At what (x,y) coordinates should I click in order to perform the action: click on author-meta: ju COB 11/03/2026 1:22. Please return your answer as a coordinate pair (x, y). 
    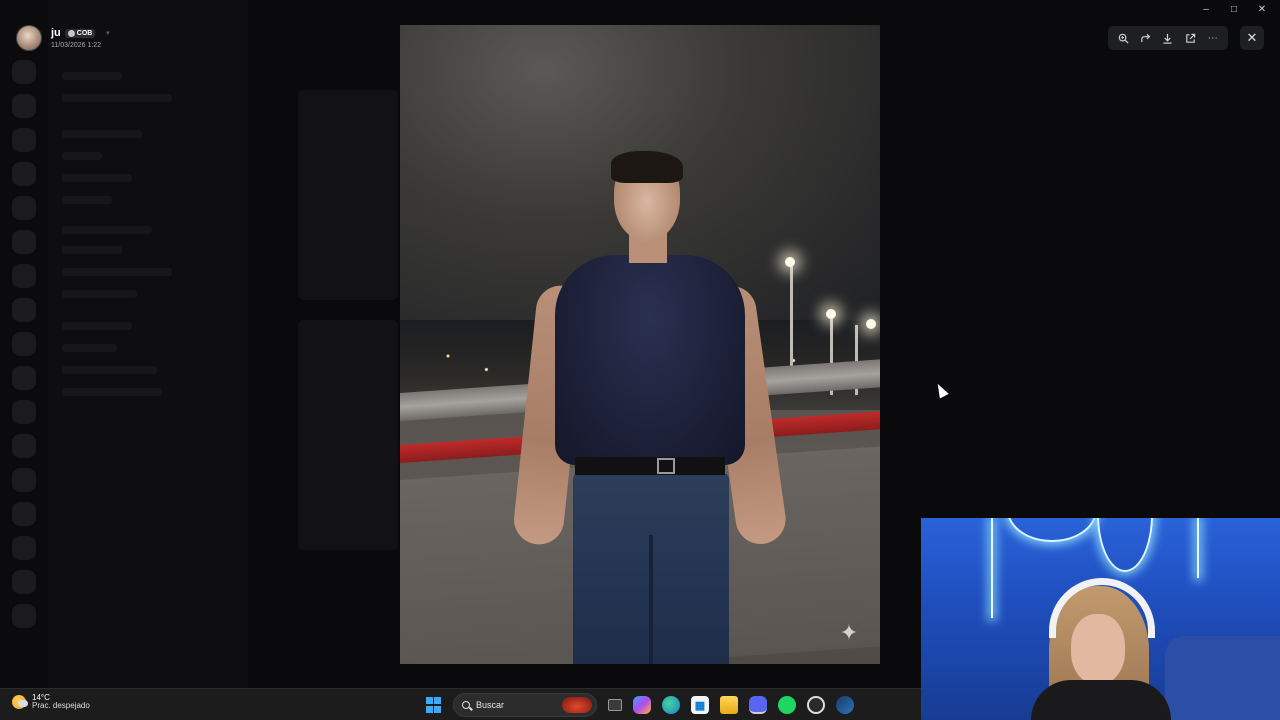
    Looking at the image, I should click on (76, 38).